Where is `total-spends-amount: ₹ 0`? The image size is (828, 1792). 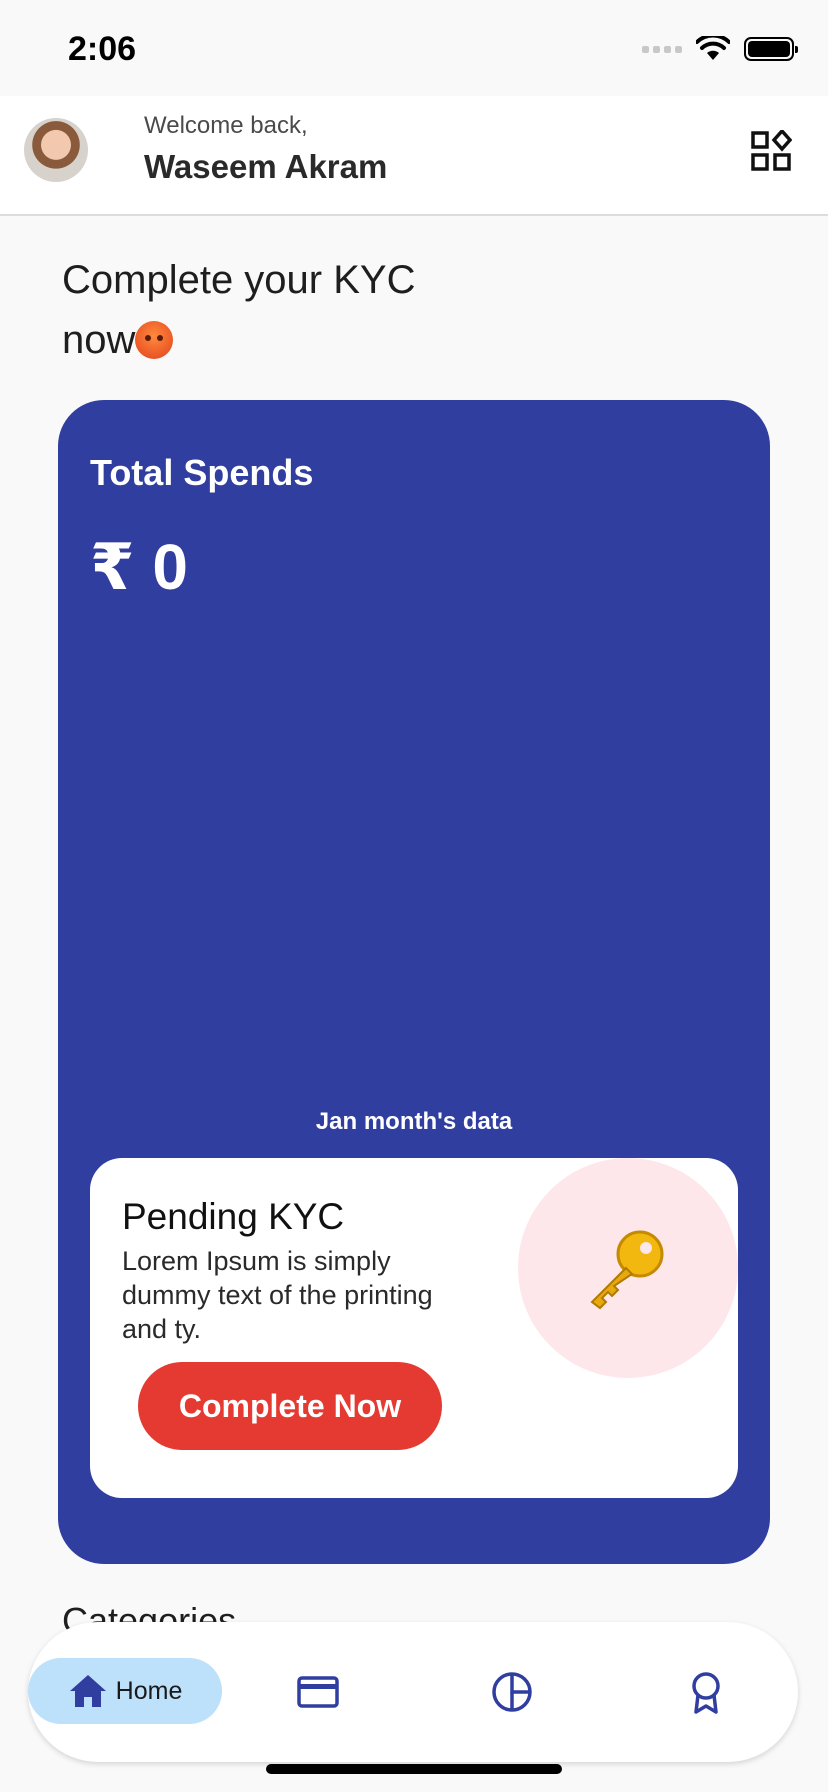
total-spends-amount: ₹ 0 is located at coordinates (139, 567).